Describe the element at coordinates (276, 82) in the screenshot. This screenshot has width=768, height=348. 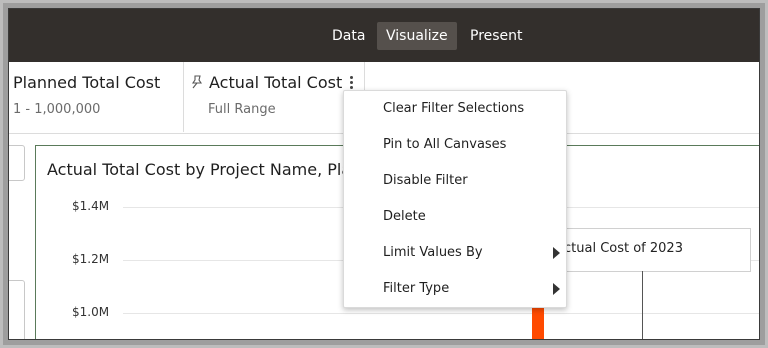
I see `filter-title: Actual Total Cost` at that location.